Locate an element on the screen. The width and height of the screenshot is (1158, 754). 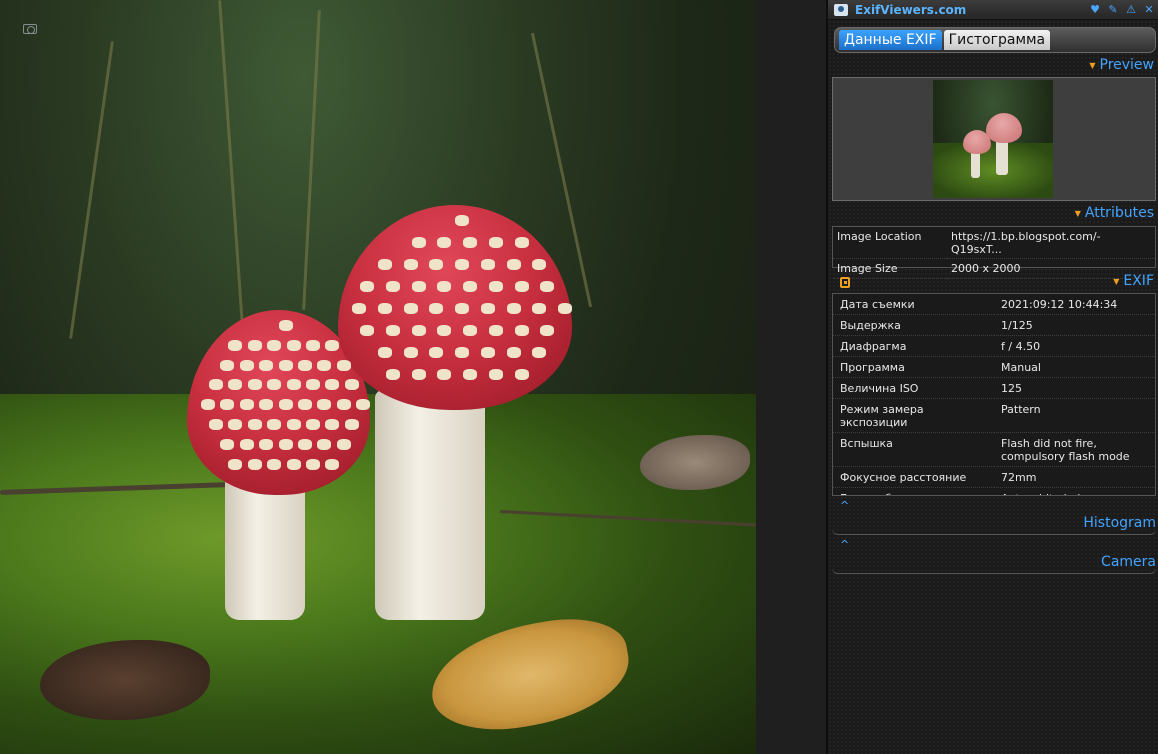
table-row: Режим замера экспозиции Pattern is located at coordinates (994, 415).